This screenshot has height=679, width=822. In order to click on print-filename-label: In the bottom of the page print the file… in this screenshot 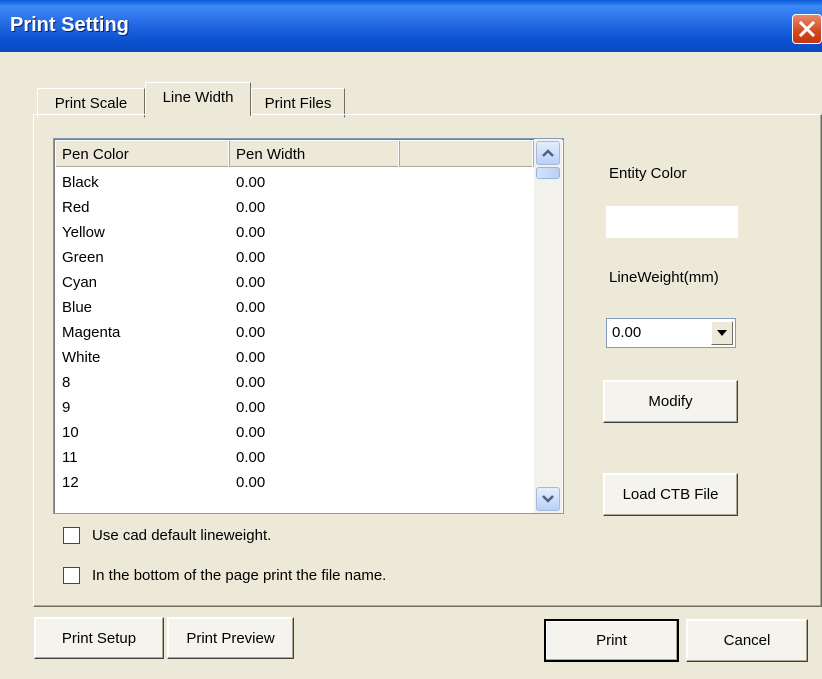, I will do `click(239, 575)`.